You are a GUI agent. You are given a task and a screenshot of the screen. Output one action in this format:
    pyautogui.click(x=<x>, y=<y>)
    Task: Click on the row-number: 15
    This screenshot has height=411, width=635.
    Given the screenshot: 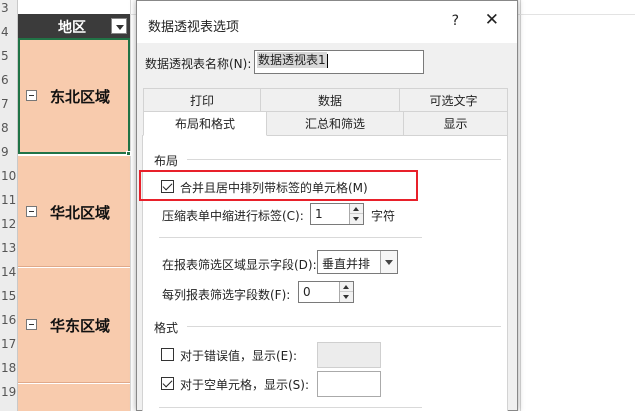 What is the action you would take?
    pyautogui.click(x=9, y=296)
    